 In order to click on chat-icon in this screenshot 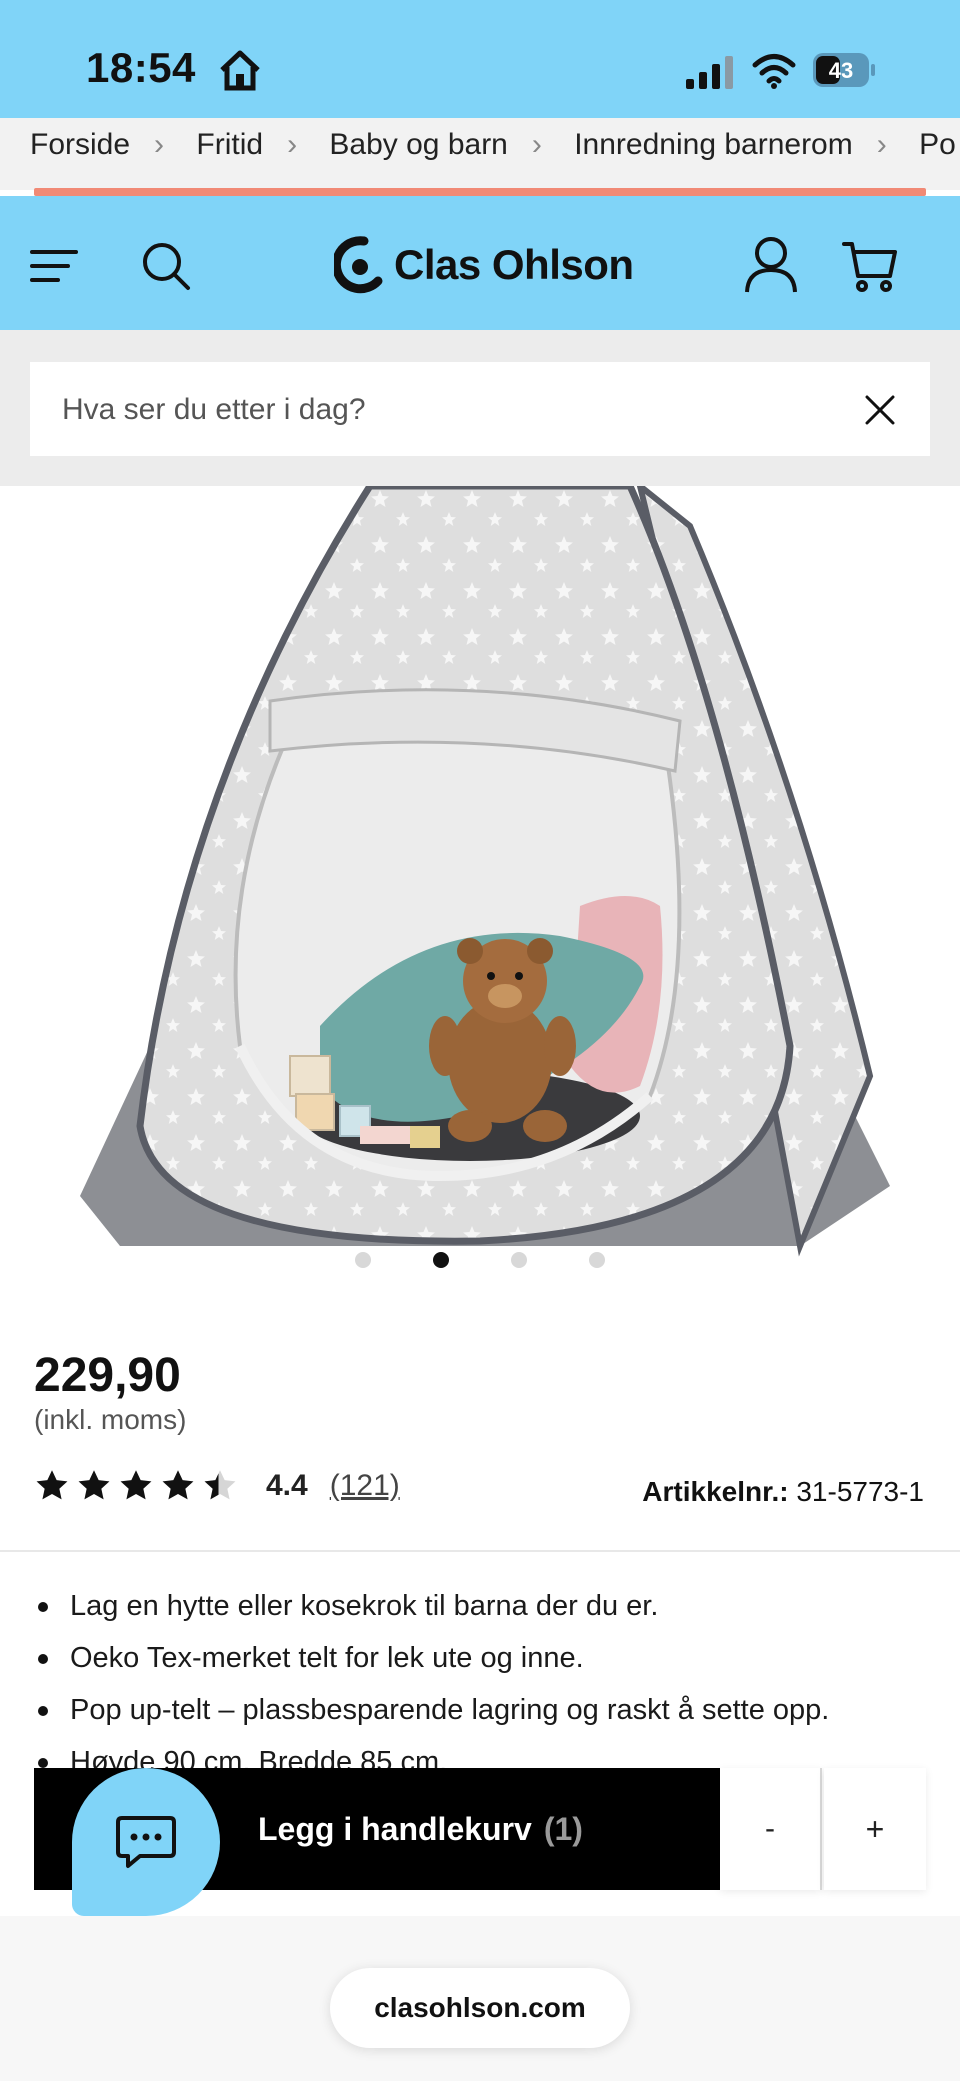, I will do `click(146, 1842)`.